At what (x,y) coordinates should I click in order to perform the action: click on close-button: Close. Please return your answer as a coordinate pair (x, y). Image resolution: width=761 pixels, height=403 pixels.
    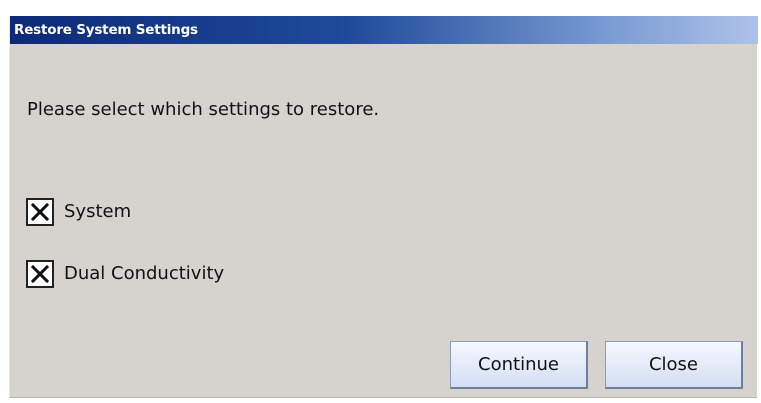
    Looking at the image, I should click on (674, 365).